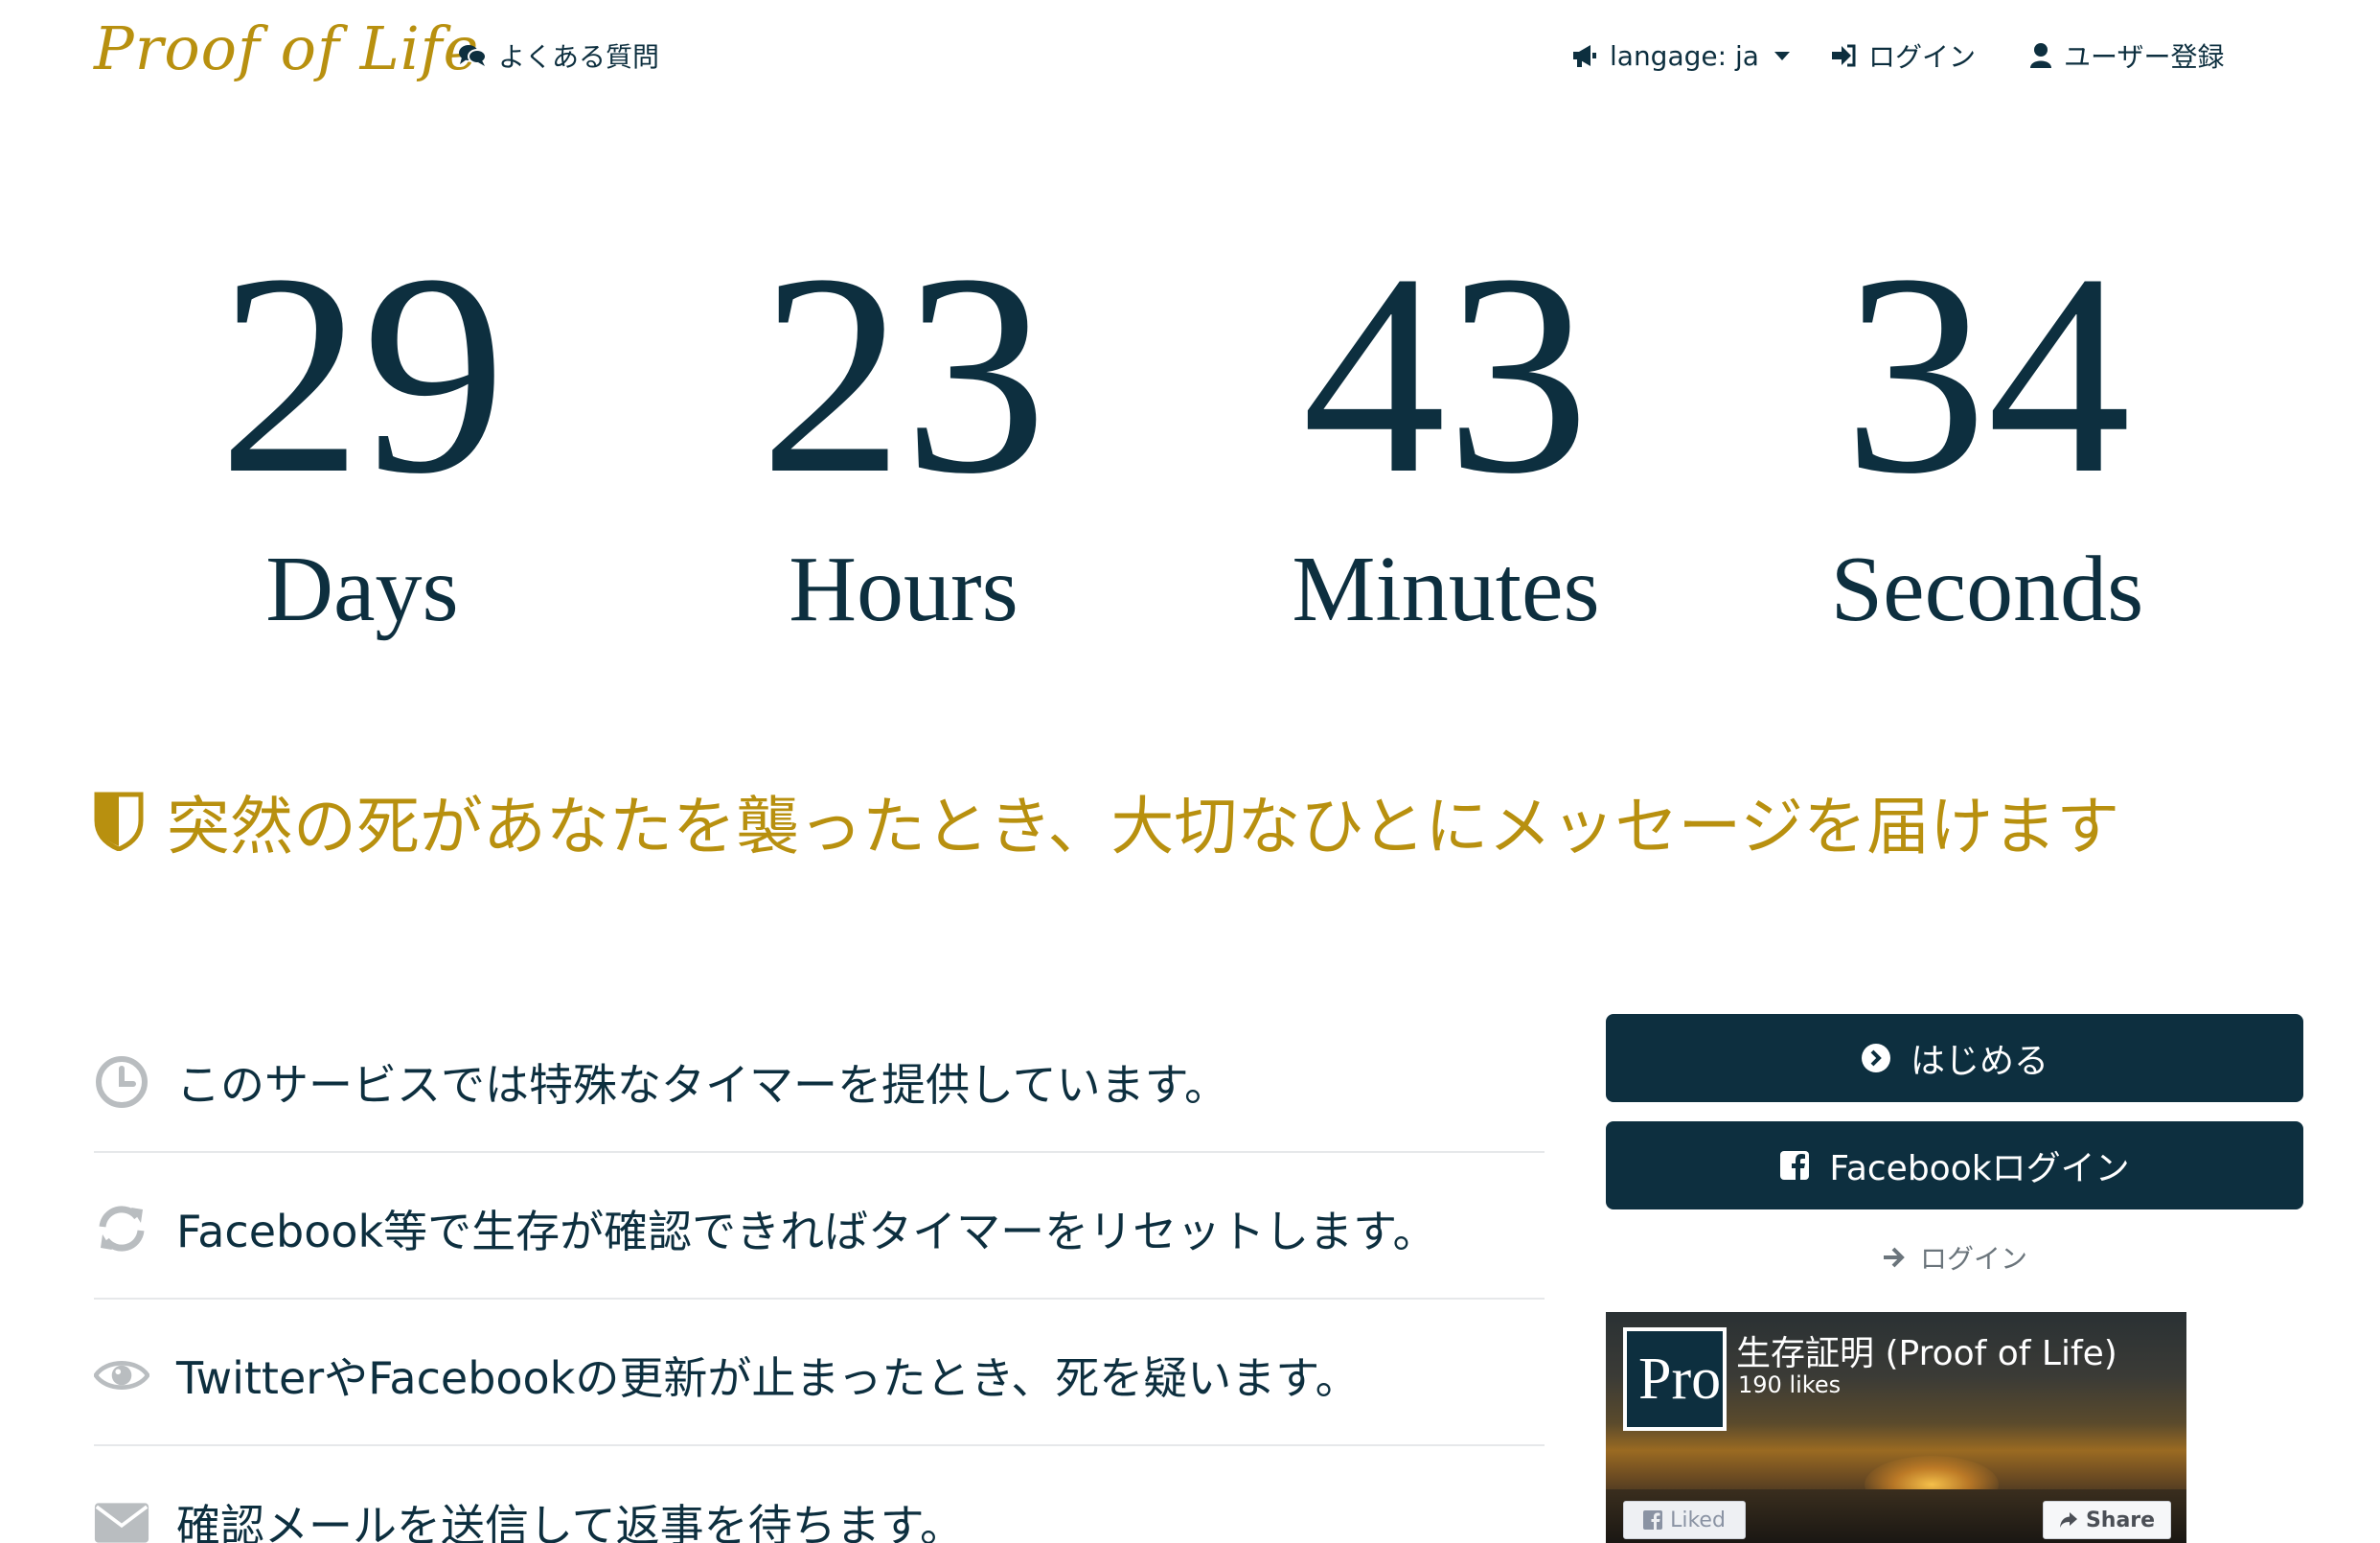 The height and width of the screenshot is (1543, 2380). I want to click on feature-item: 確認メールを送信して返事を待ちます。, so click(820, 1494).